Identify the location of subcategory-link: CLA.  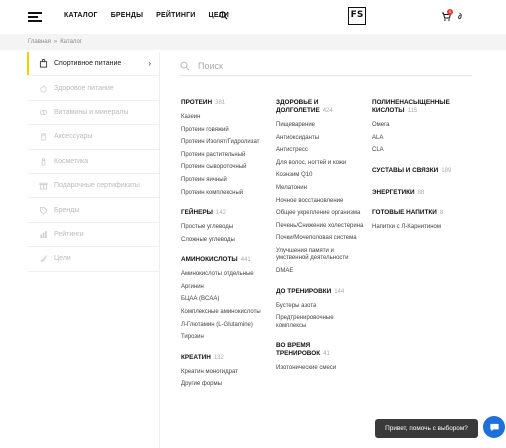
(416, 151).